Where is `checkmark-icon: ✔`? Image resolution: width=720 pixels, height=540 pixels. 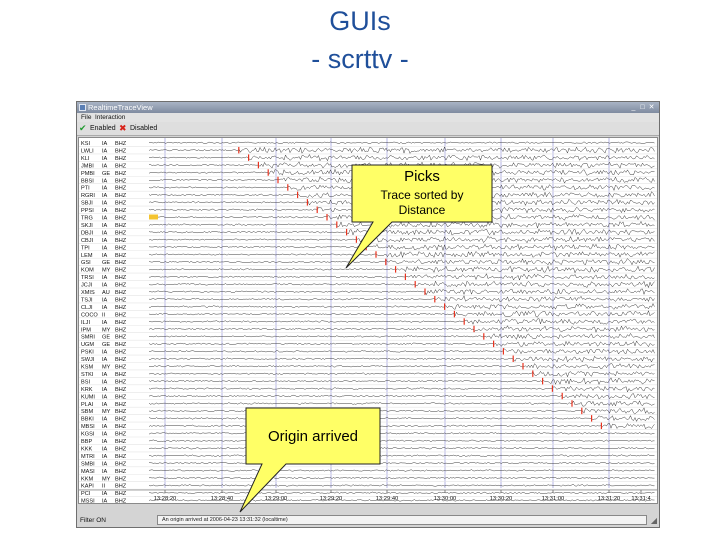
checkmark-icon: ✔ is located at coordinates (83, 128).